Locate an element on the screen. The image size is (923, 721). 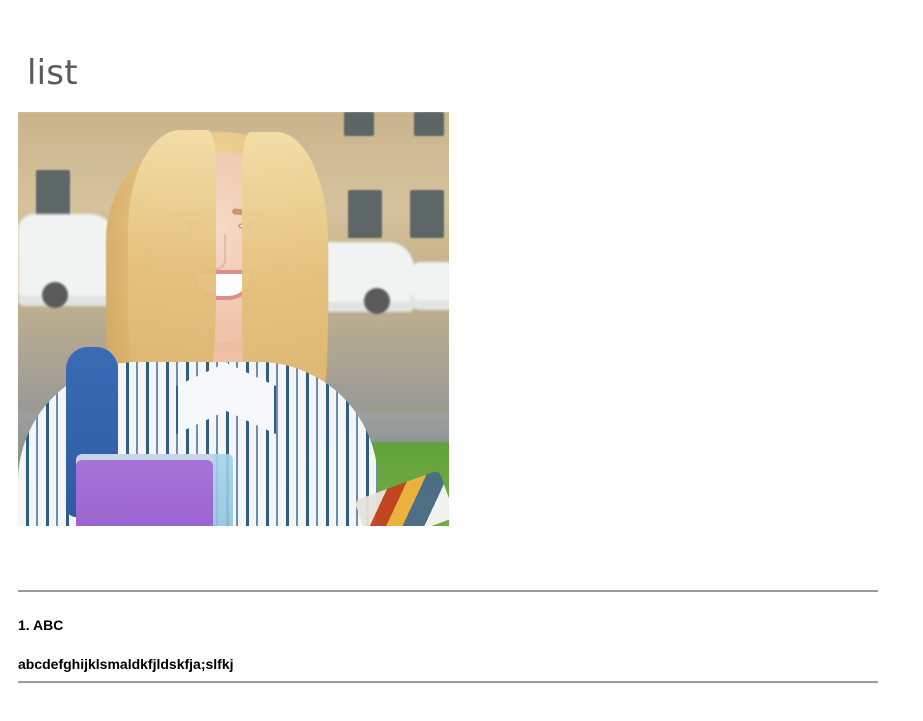
notebook-purple is located at coordinates (144, 493).